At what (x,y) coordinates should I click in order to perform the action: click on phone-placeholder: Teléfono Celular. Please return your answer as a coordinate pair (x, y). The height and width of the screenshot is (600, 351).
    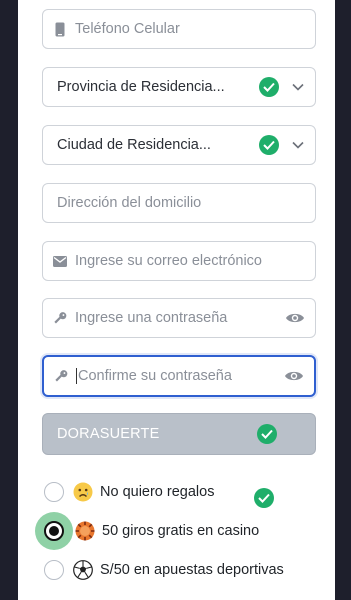
    Looking at the image, I should click on (127, 29).